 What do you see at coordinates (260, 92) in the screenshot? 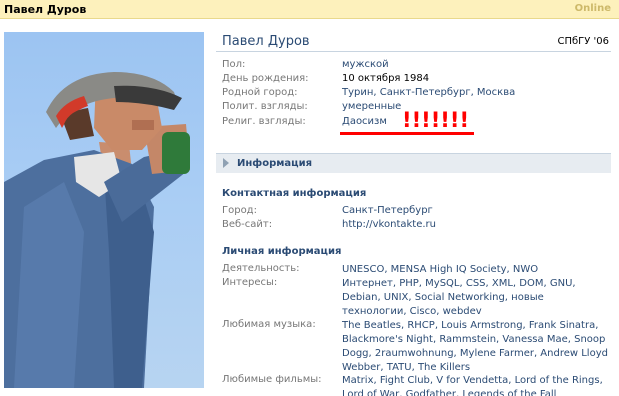
I see `field-label: Родной город:` at bounding box center [260, 92].